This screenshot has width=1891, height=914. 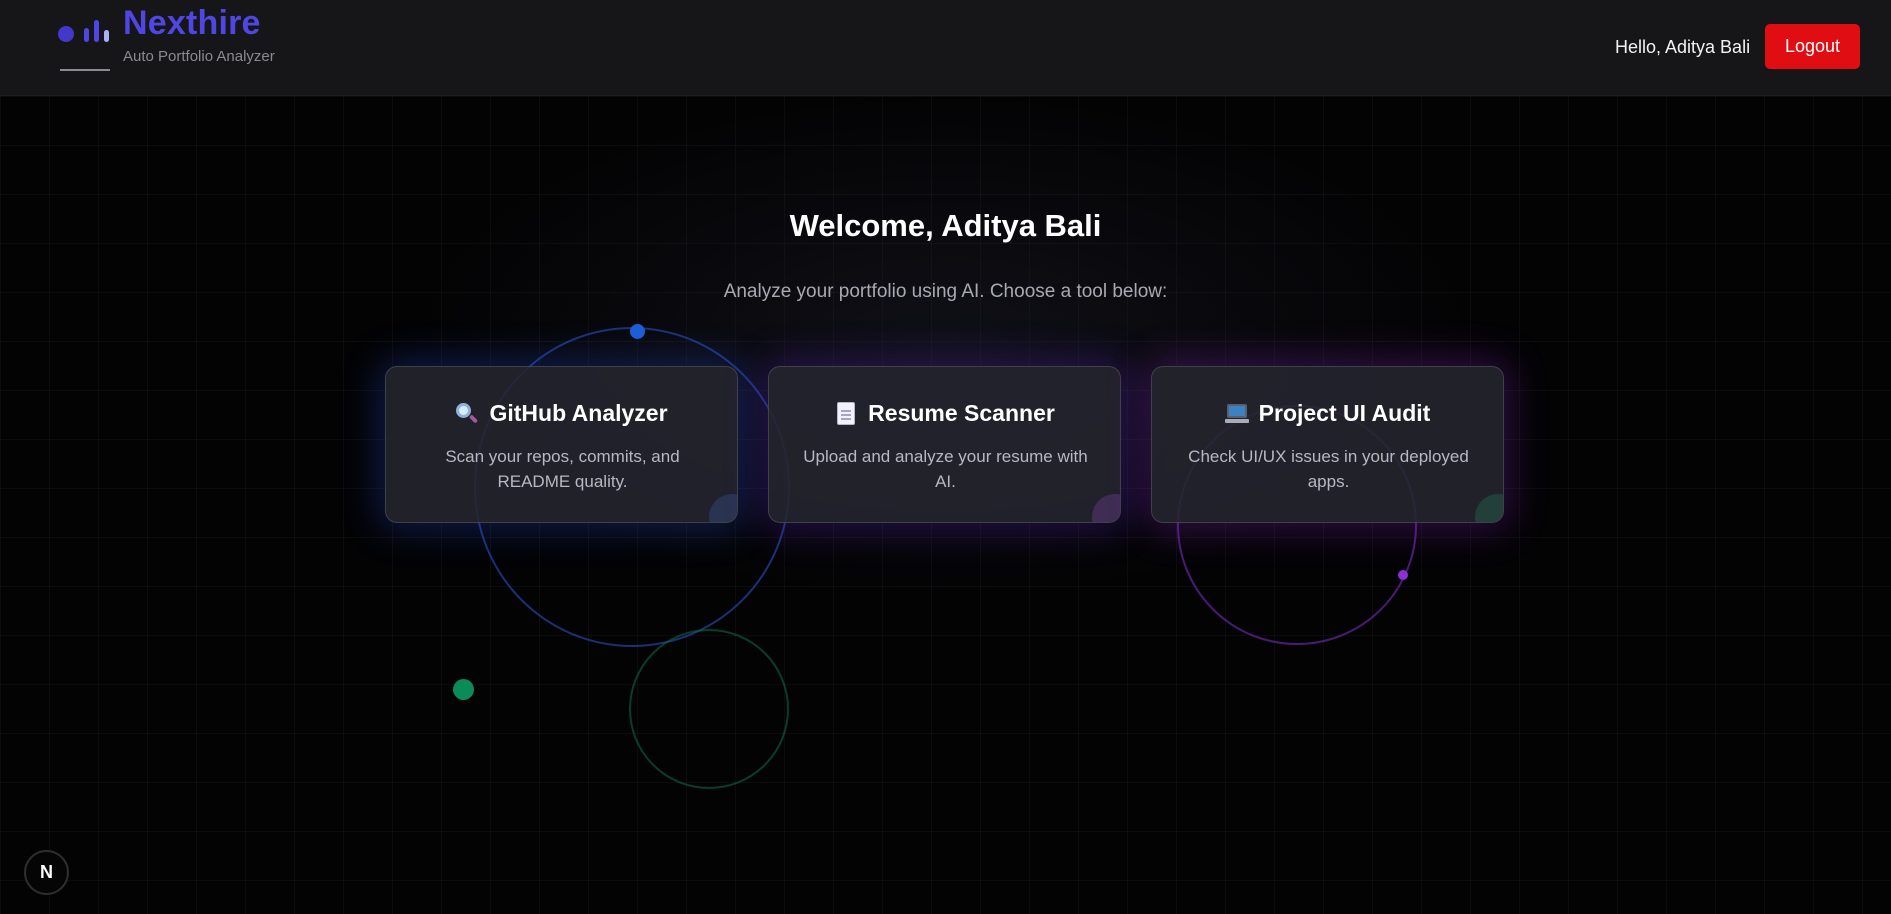 I want to click on tool-card-title-row: Resume Scanner, so click(x=944, y=413).